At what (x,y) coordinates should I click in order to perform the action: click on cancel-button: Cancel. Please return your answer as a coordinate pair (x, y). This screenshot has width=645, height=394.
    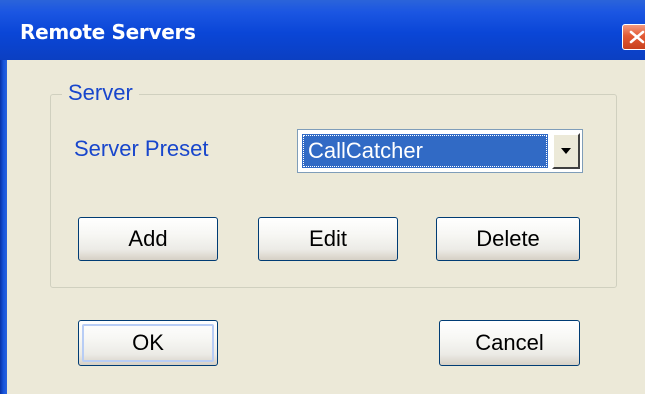
    Looking at the image, I should click on (509, 343).